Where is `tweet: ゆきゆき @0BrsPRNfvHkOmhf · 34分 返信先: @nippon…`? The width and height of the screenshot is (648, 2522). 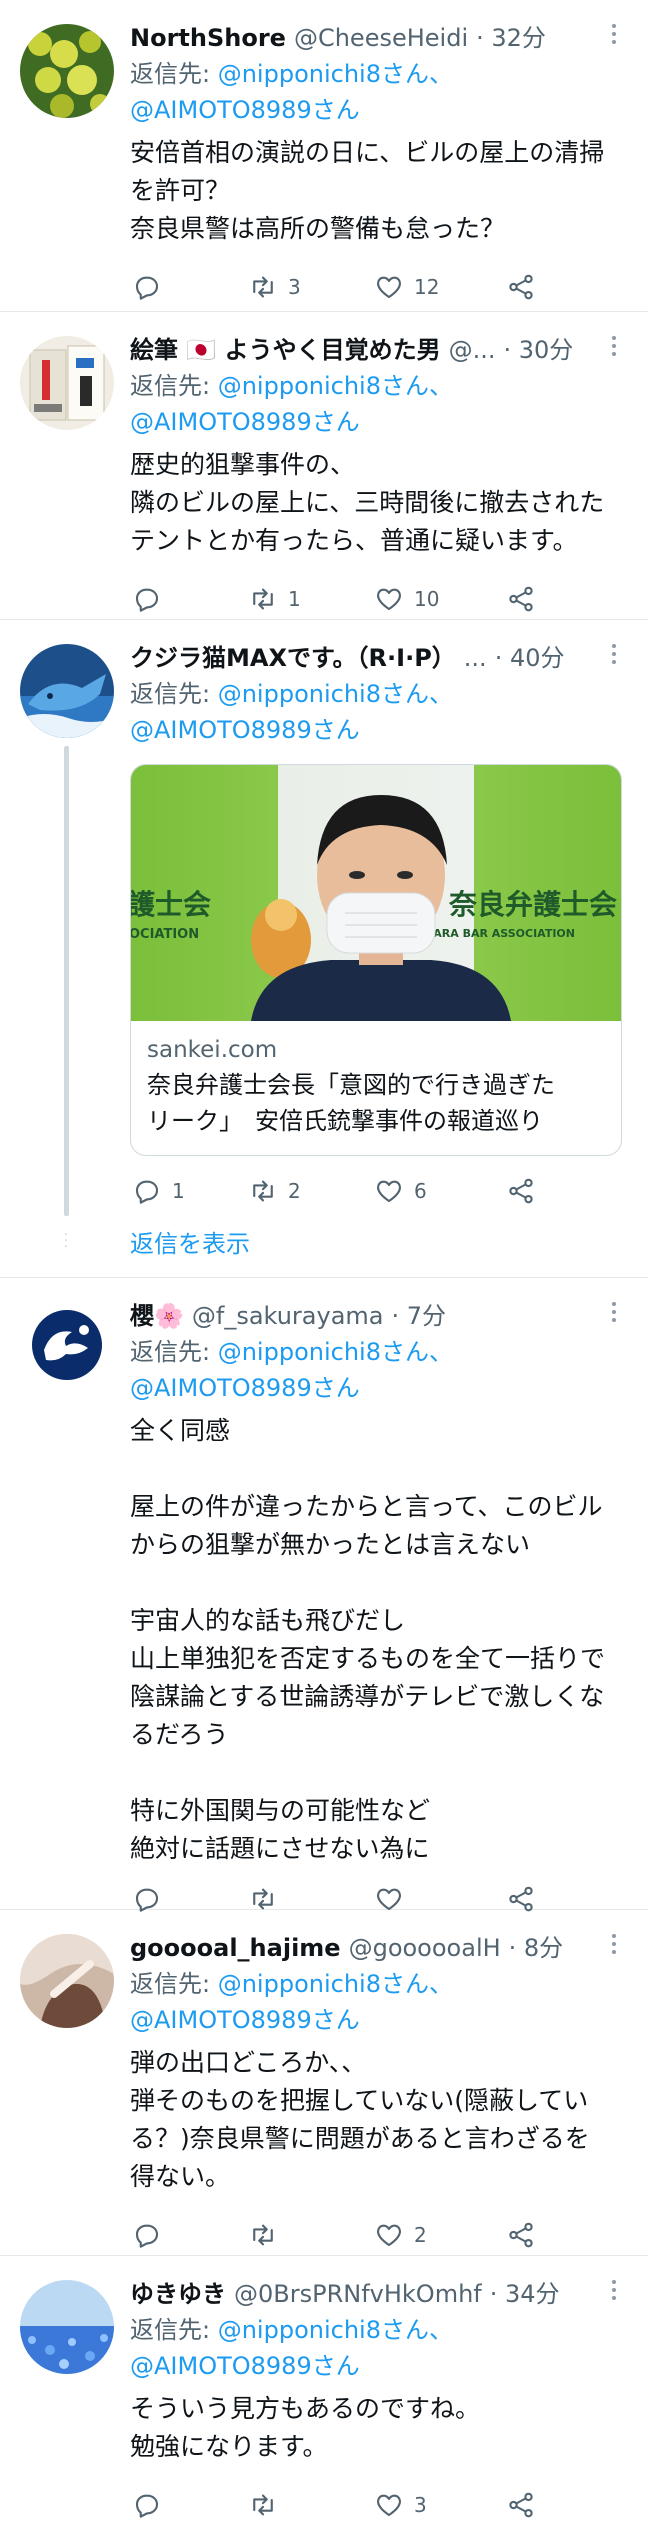
tweet: ゆきゆき @0BrsPRNfvHkOmhf · 34分 返信先: @nippon… is located at coordinates (324, 2388).